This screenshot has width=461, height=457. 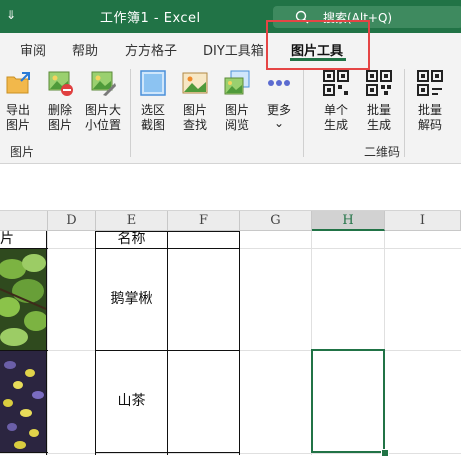 I want to click on qr-batch-icon, so click(x=379, y=83).